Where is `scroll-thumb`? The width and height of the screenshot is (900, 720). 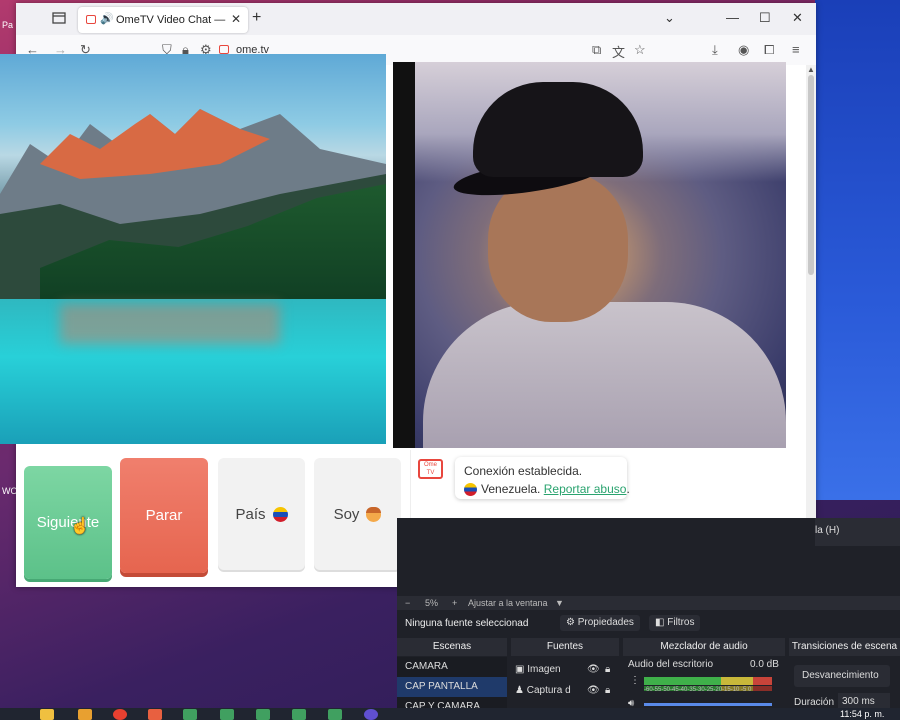 scroll-thumb is located at coordinates (811, 175).